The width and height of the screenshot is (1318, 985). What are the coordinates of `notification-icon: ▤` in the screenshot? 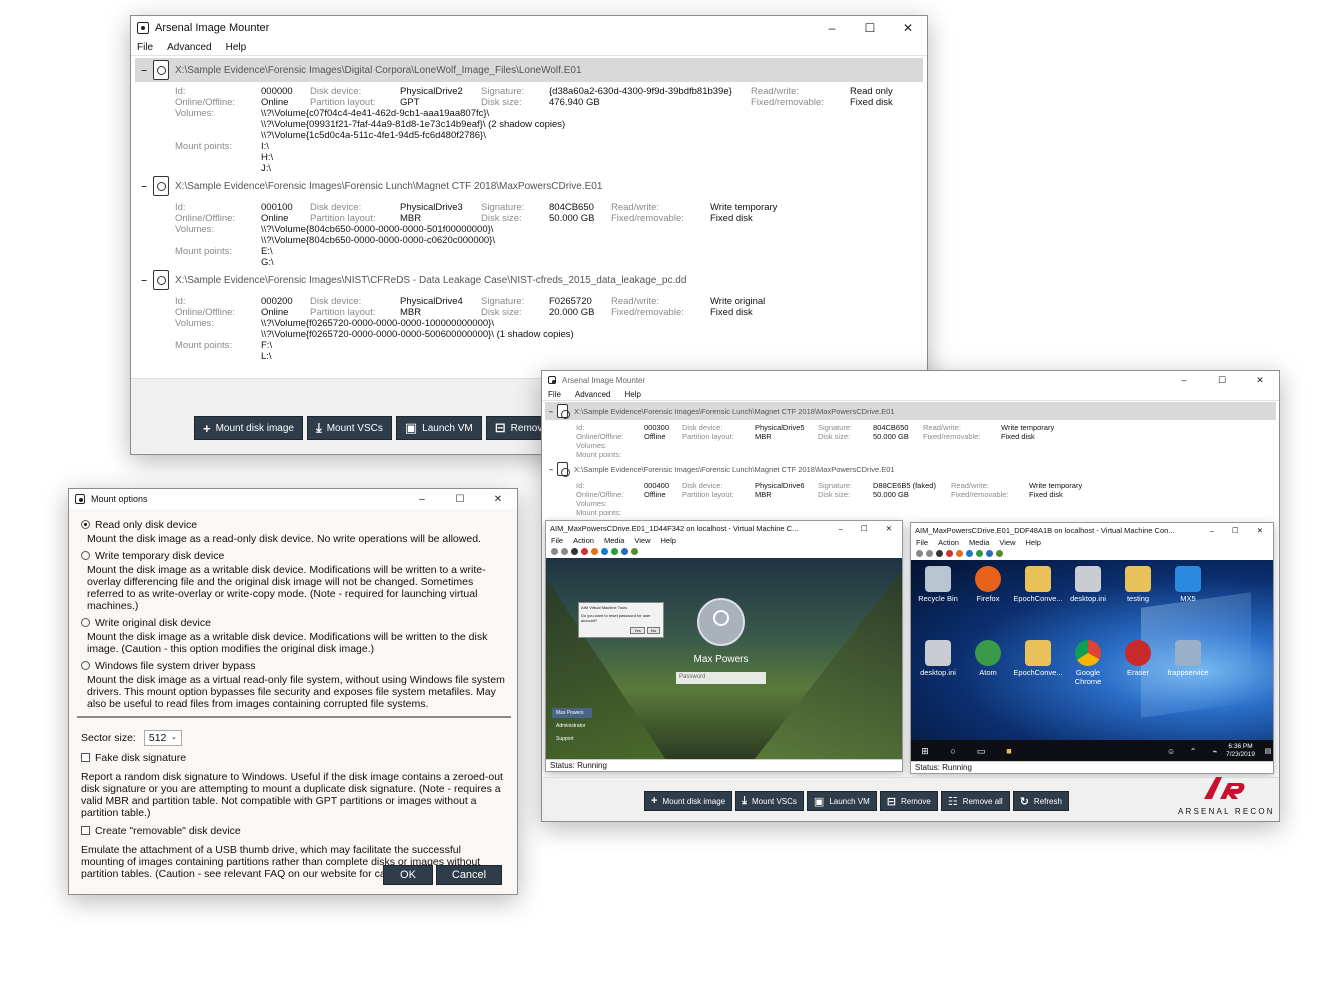 It's located at (1267, 751).